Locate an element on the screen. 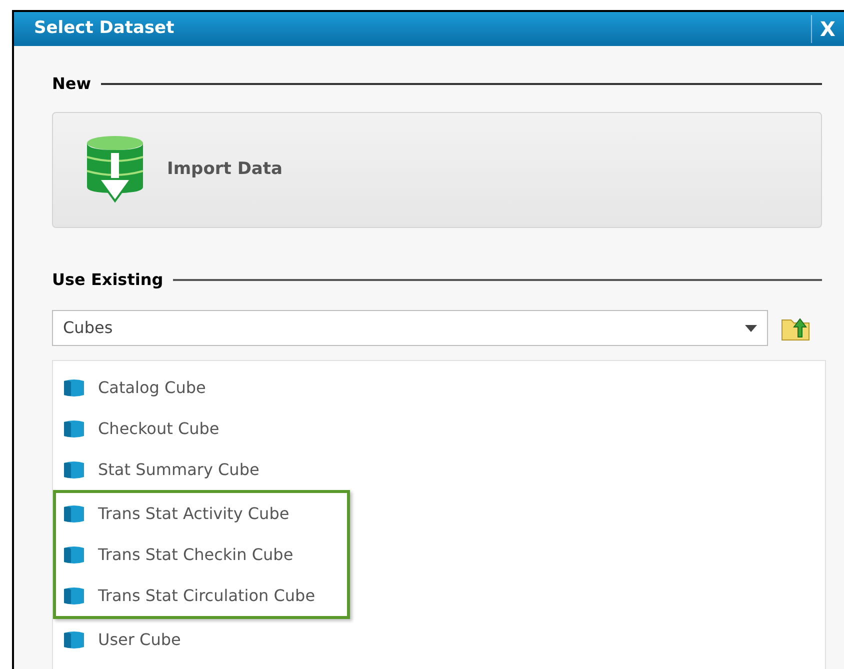 This screenshot has height=669, width=844. close-button: X is located at coordinates (832, 29).